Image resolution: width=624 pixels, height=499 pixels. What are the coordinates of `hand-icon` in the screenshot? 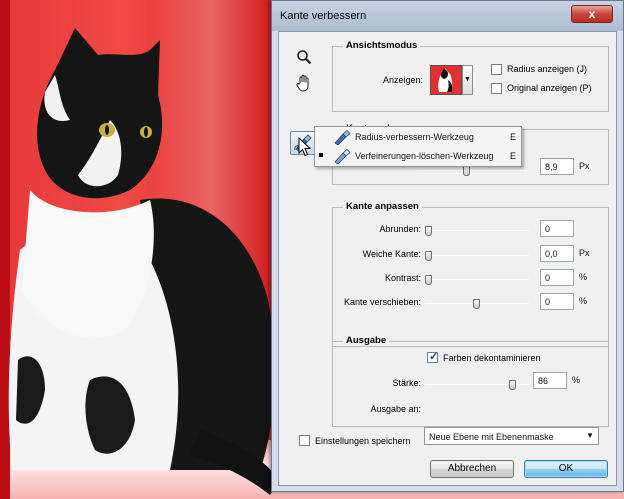 It's located at (302, 83).